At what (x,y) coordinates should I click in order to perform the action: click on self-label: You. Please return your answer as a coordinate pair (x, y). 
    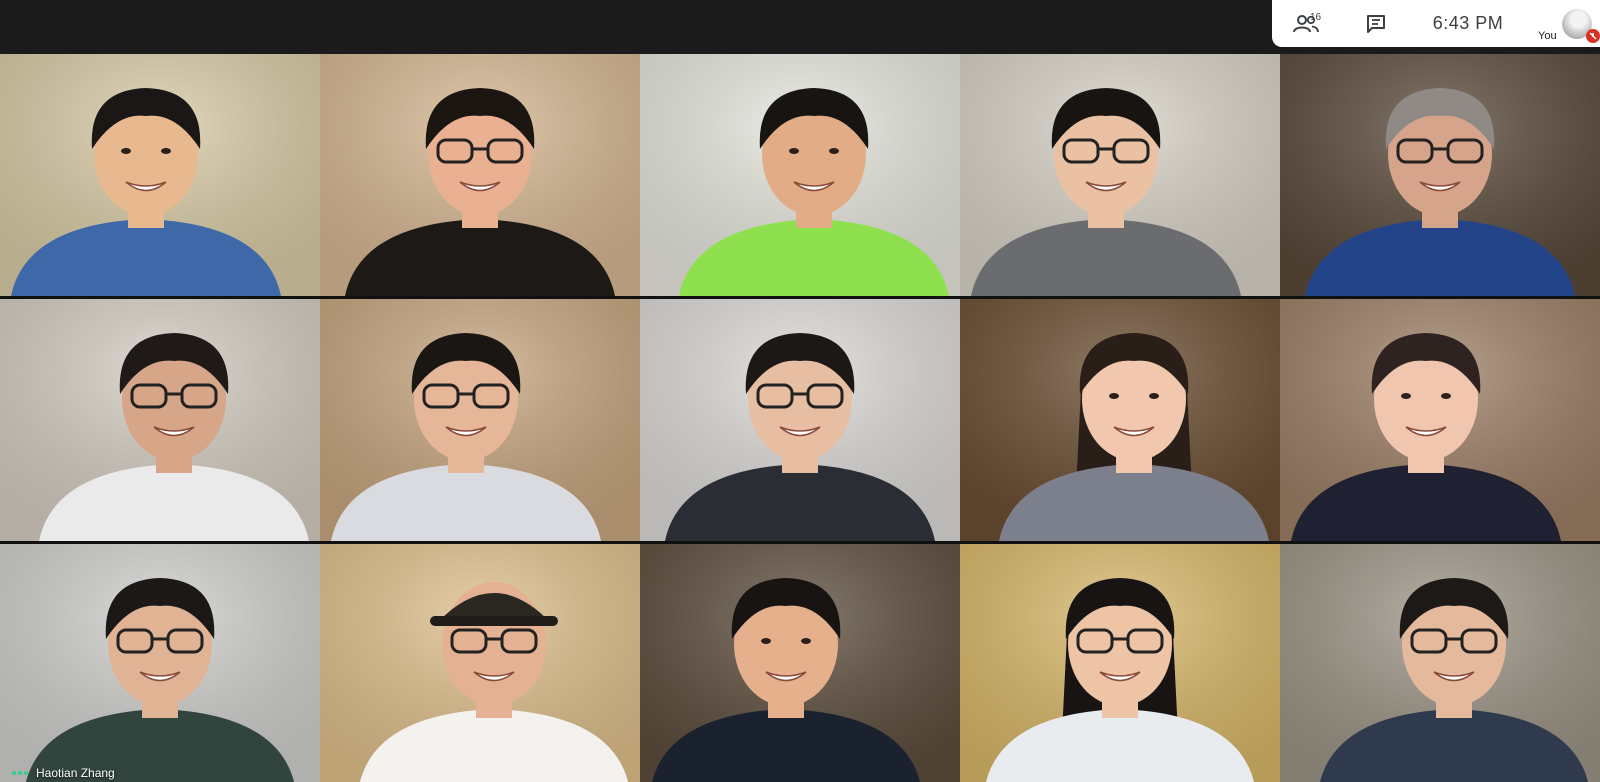
    Looking at the image, I should click on (1547, 36).